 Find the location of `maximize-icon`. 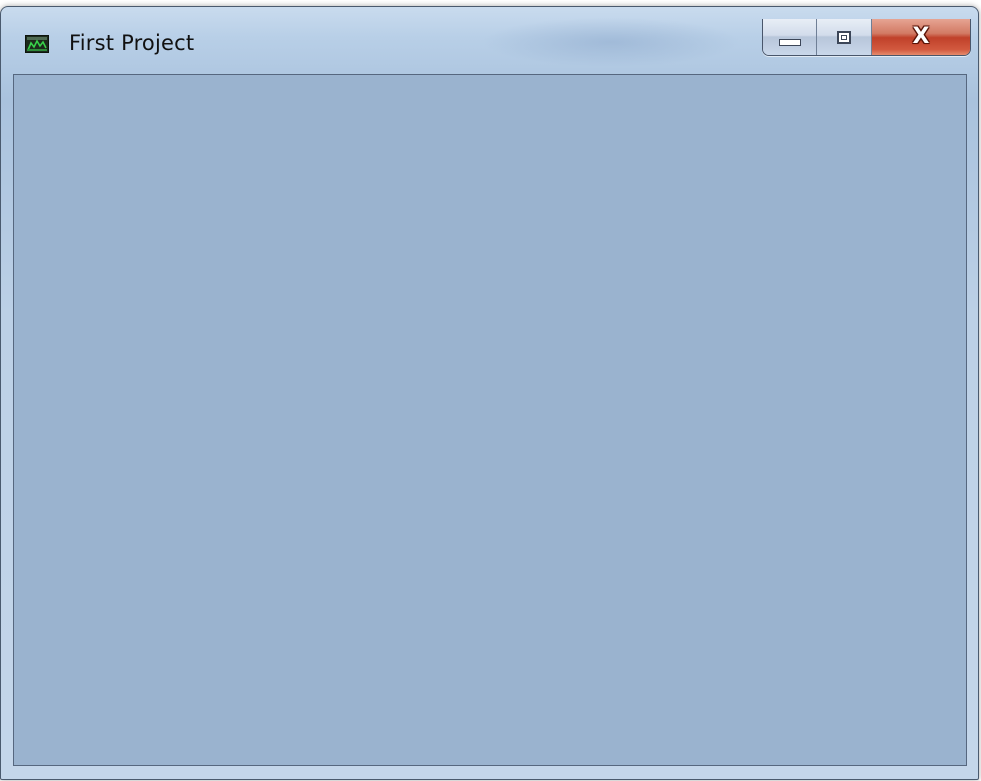

maximize-icon is located at coordinates (844, 37).